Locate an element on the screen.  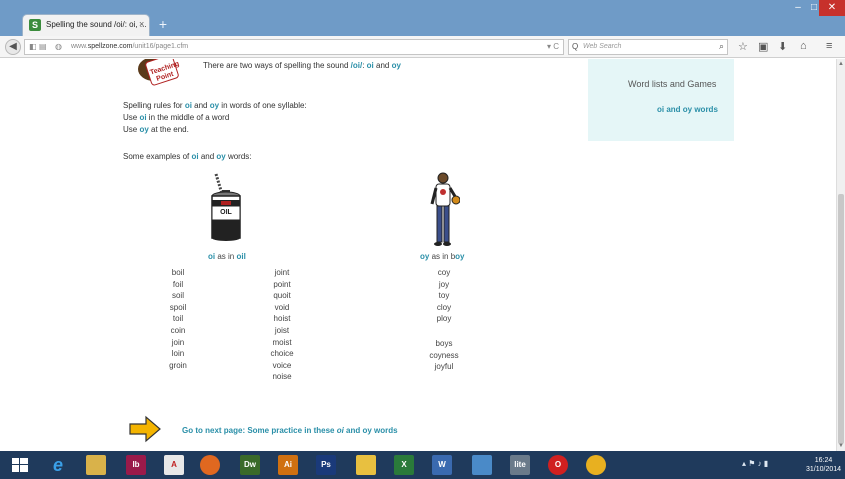
word-item: moist is located at coordinates (282, 342).